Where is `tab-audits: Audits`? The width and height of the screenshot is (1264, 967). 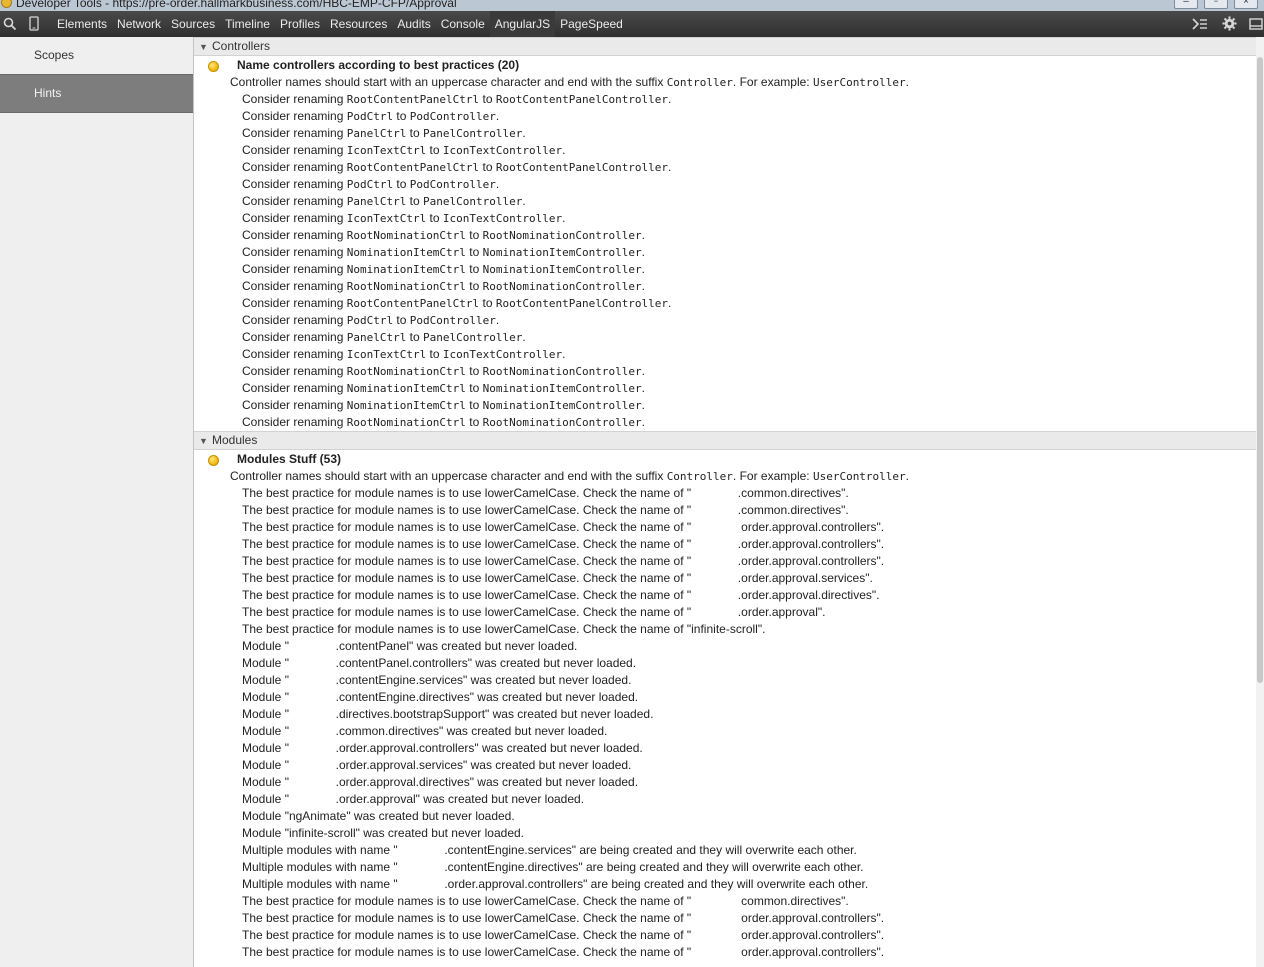 tab-audits: Audits is located at coordinates (413, 24).